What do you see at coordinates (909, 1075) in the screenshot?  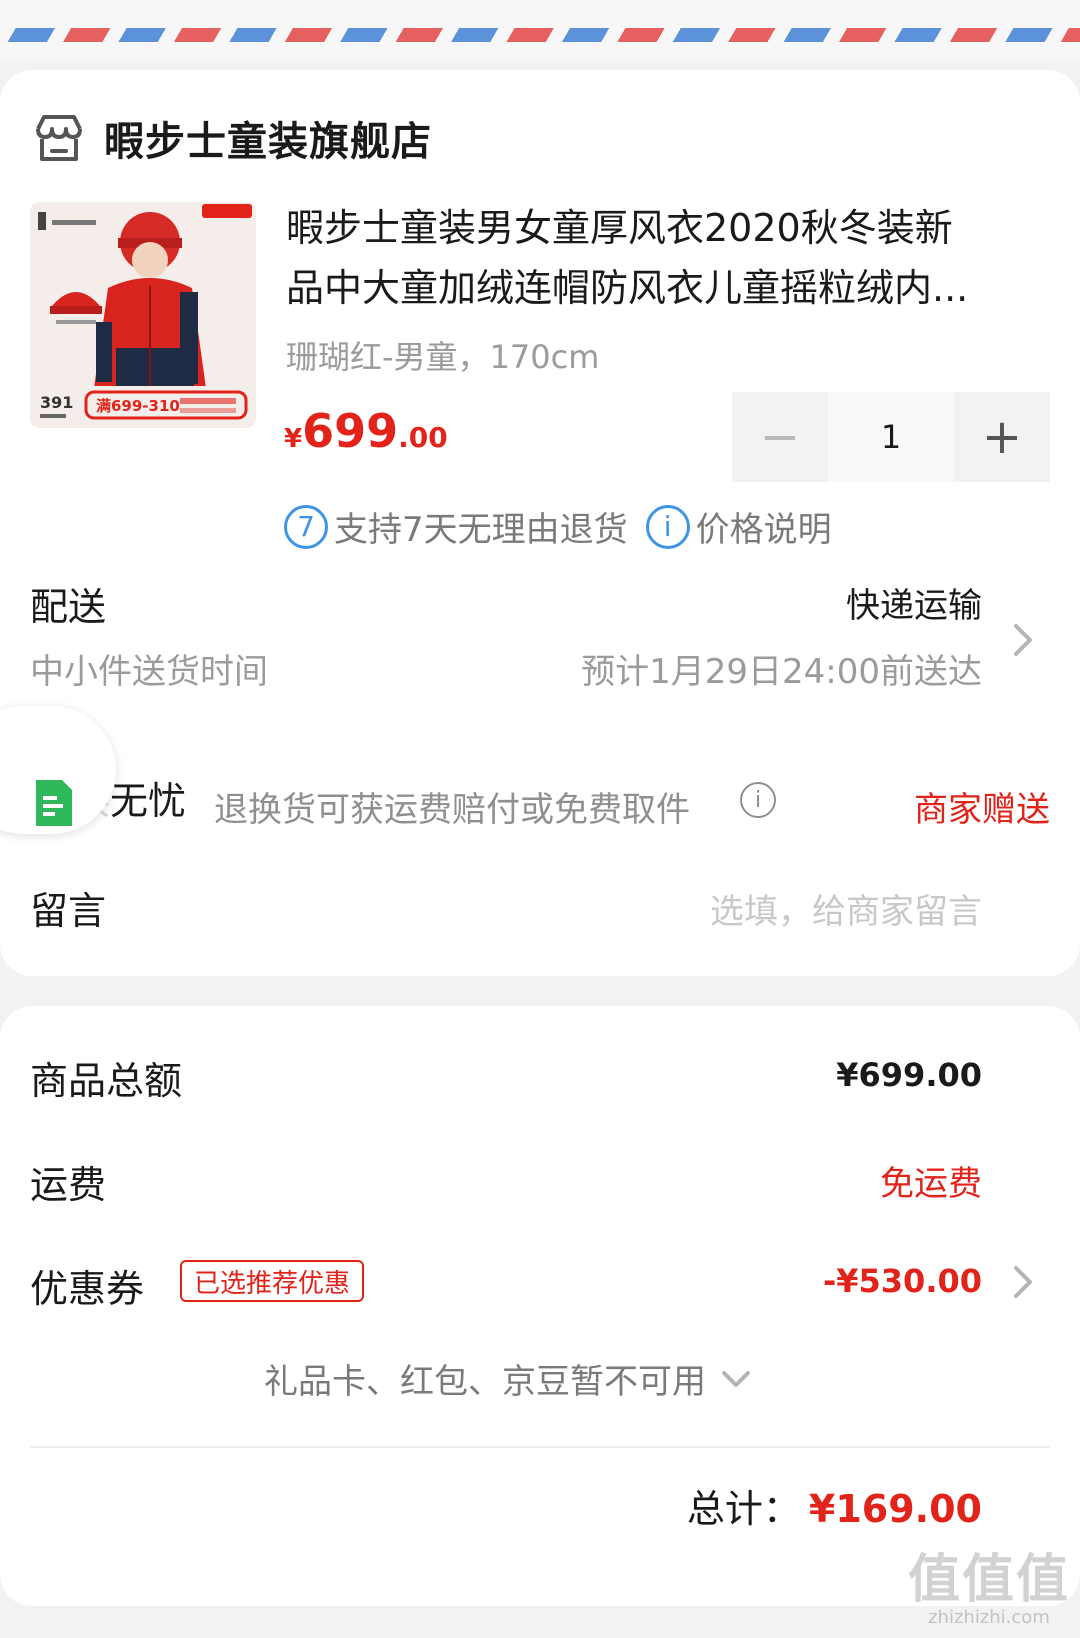 I see `goods-total-value: ¥699.00` at bounding box center [909, 1075].